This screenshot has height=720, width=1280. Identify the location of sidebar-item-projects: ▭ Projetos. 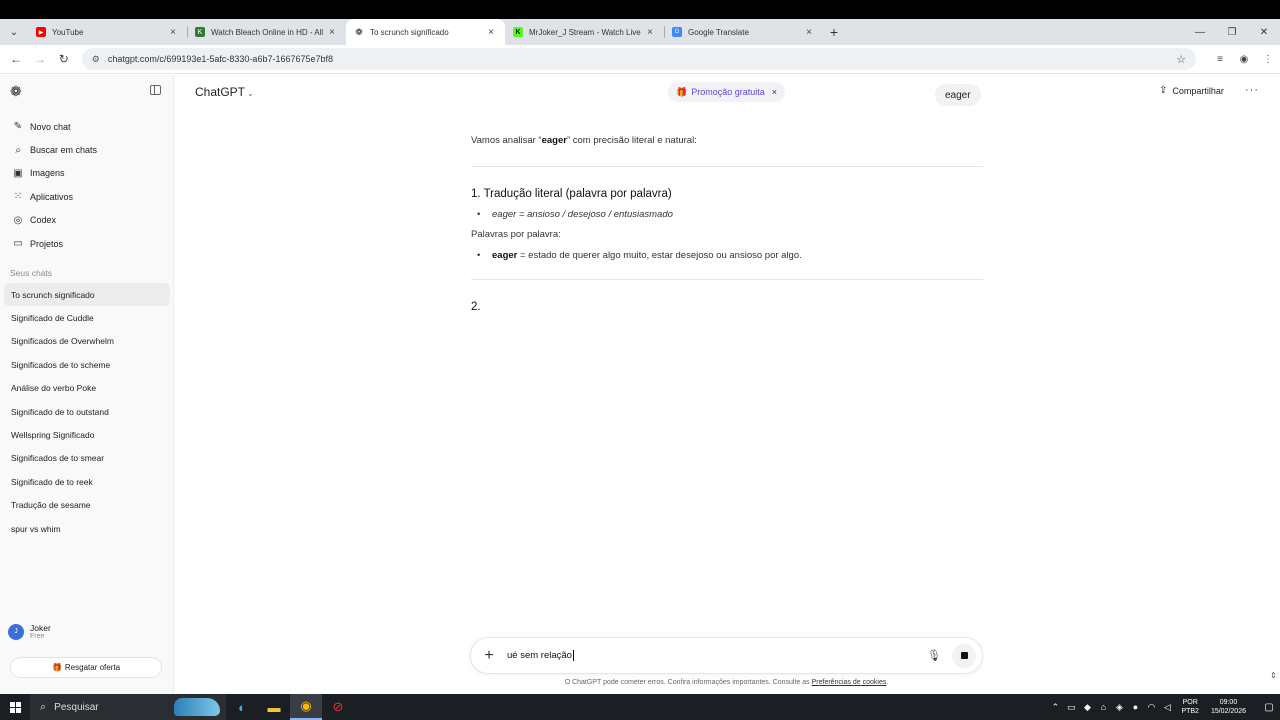
(87, 243).